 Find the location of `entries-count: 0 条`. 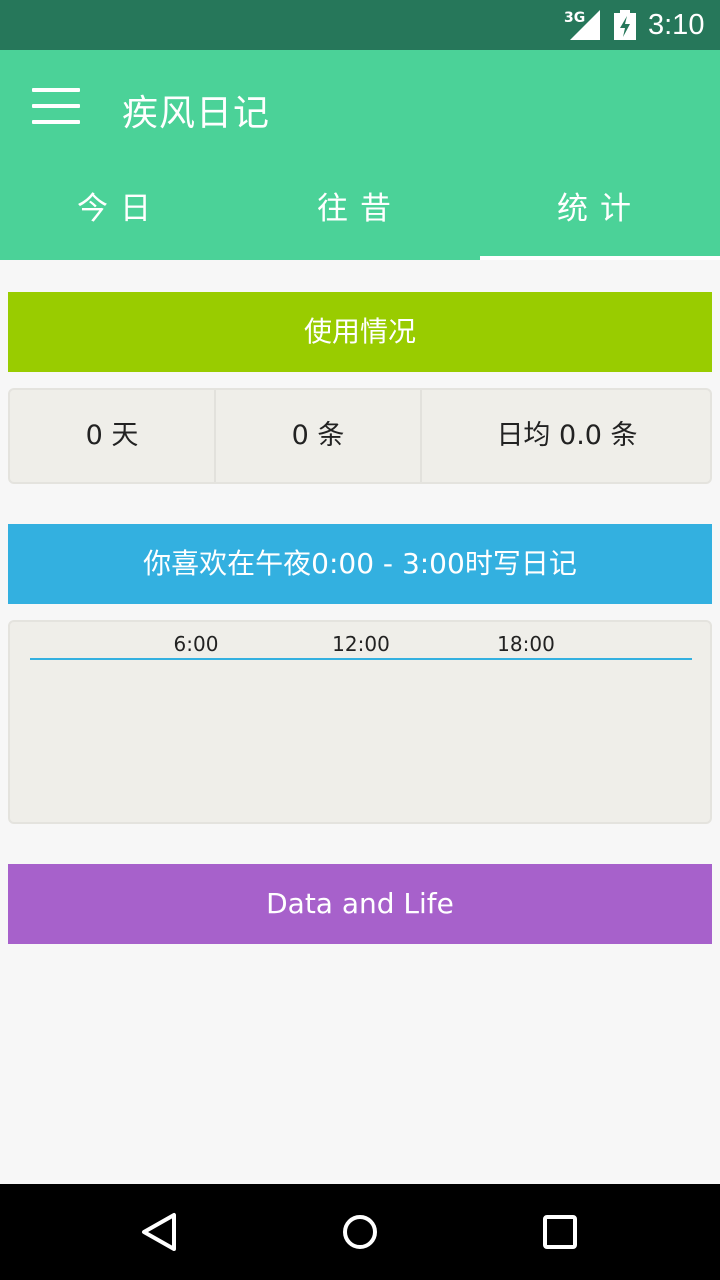

entries-count: 0 条 is located at coordinates (318, 435).